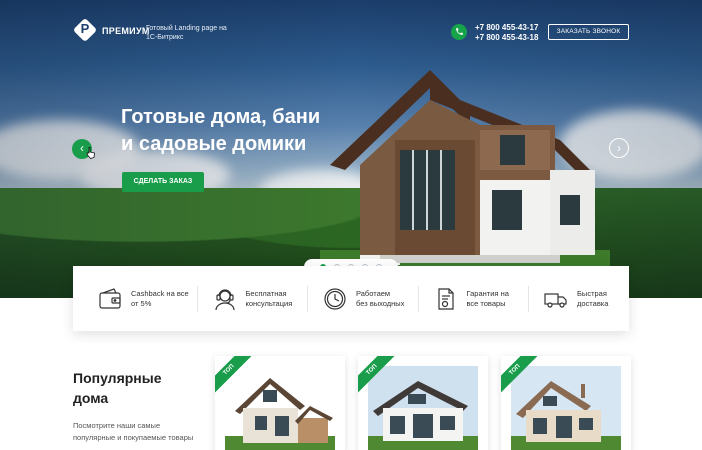  Describe the element at coordinates (592, 293) in the screenshot. I see `feature-delivery-line1: Быстрая` at that location.